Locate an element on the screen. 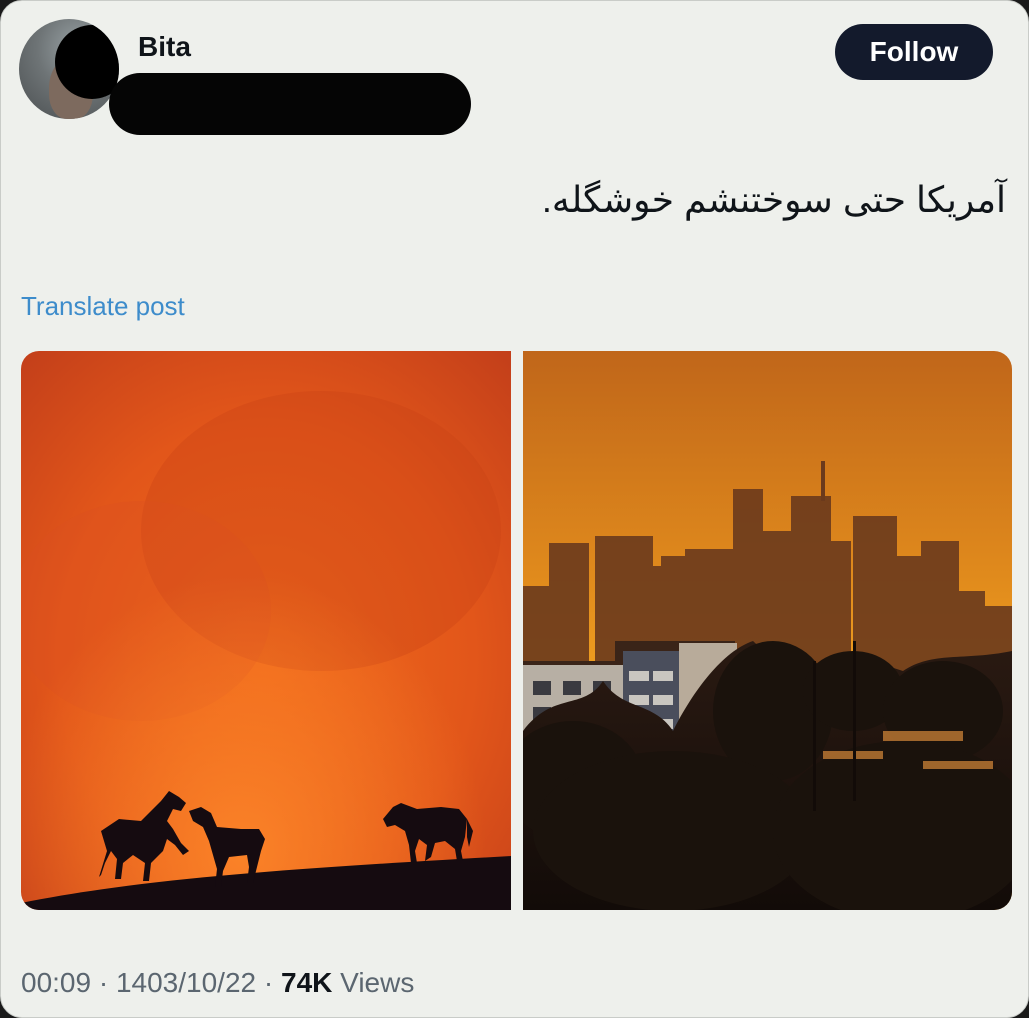  views-label: Views is located at coordinates (377, 982).